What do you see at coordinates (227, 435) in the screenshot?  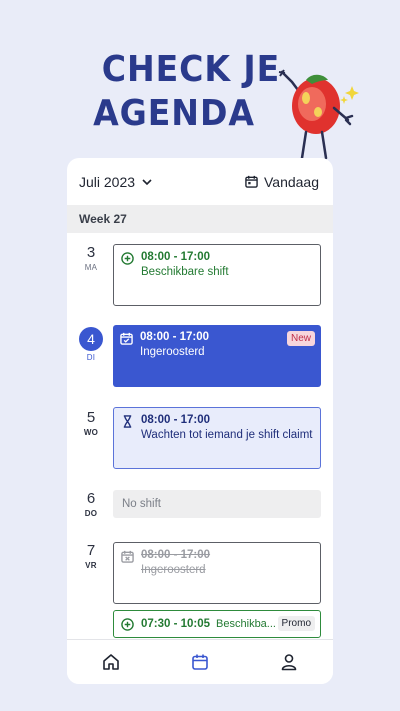 I see `shift-label: Wachten tot iemand je shift claimt` at bounding box center [227, 435].